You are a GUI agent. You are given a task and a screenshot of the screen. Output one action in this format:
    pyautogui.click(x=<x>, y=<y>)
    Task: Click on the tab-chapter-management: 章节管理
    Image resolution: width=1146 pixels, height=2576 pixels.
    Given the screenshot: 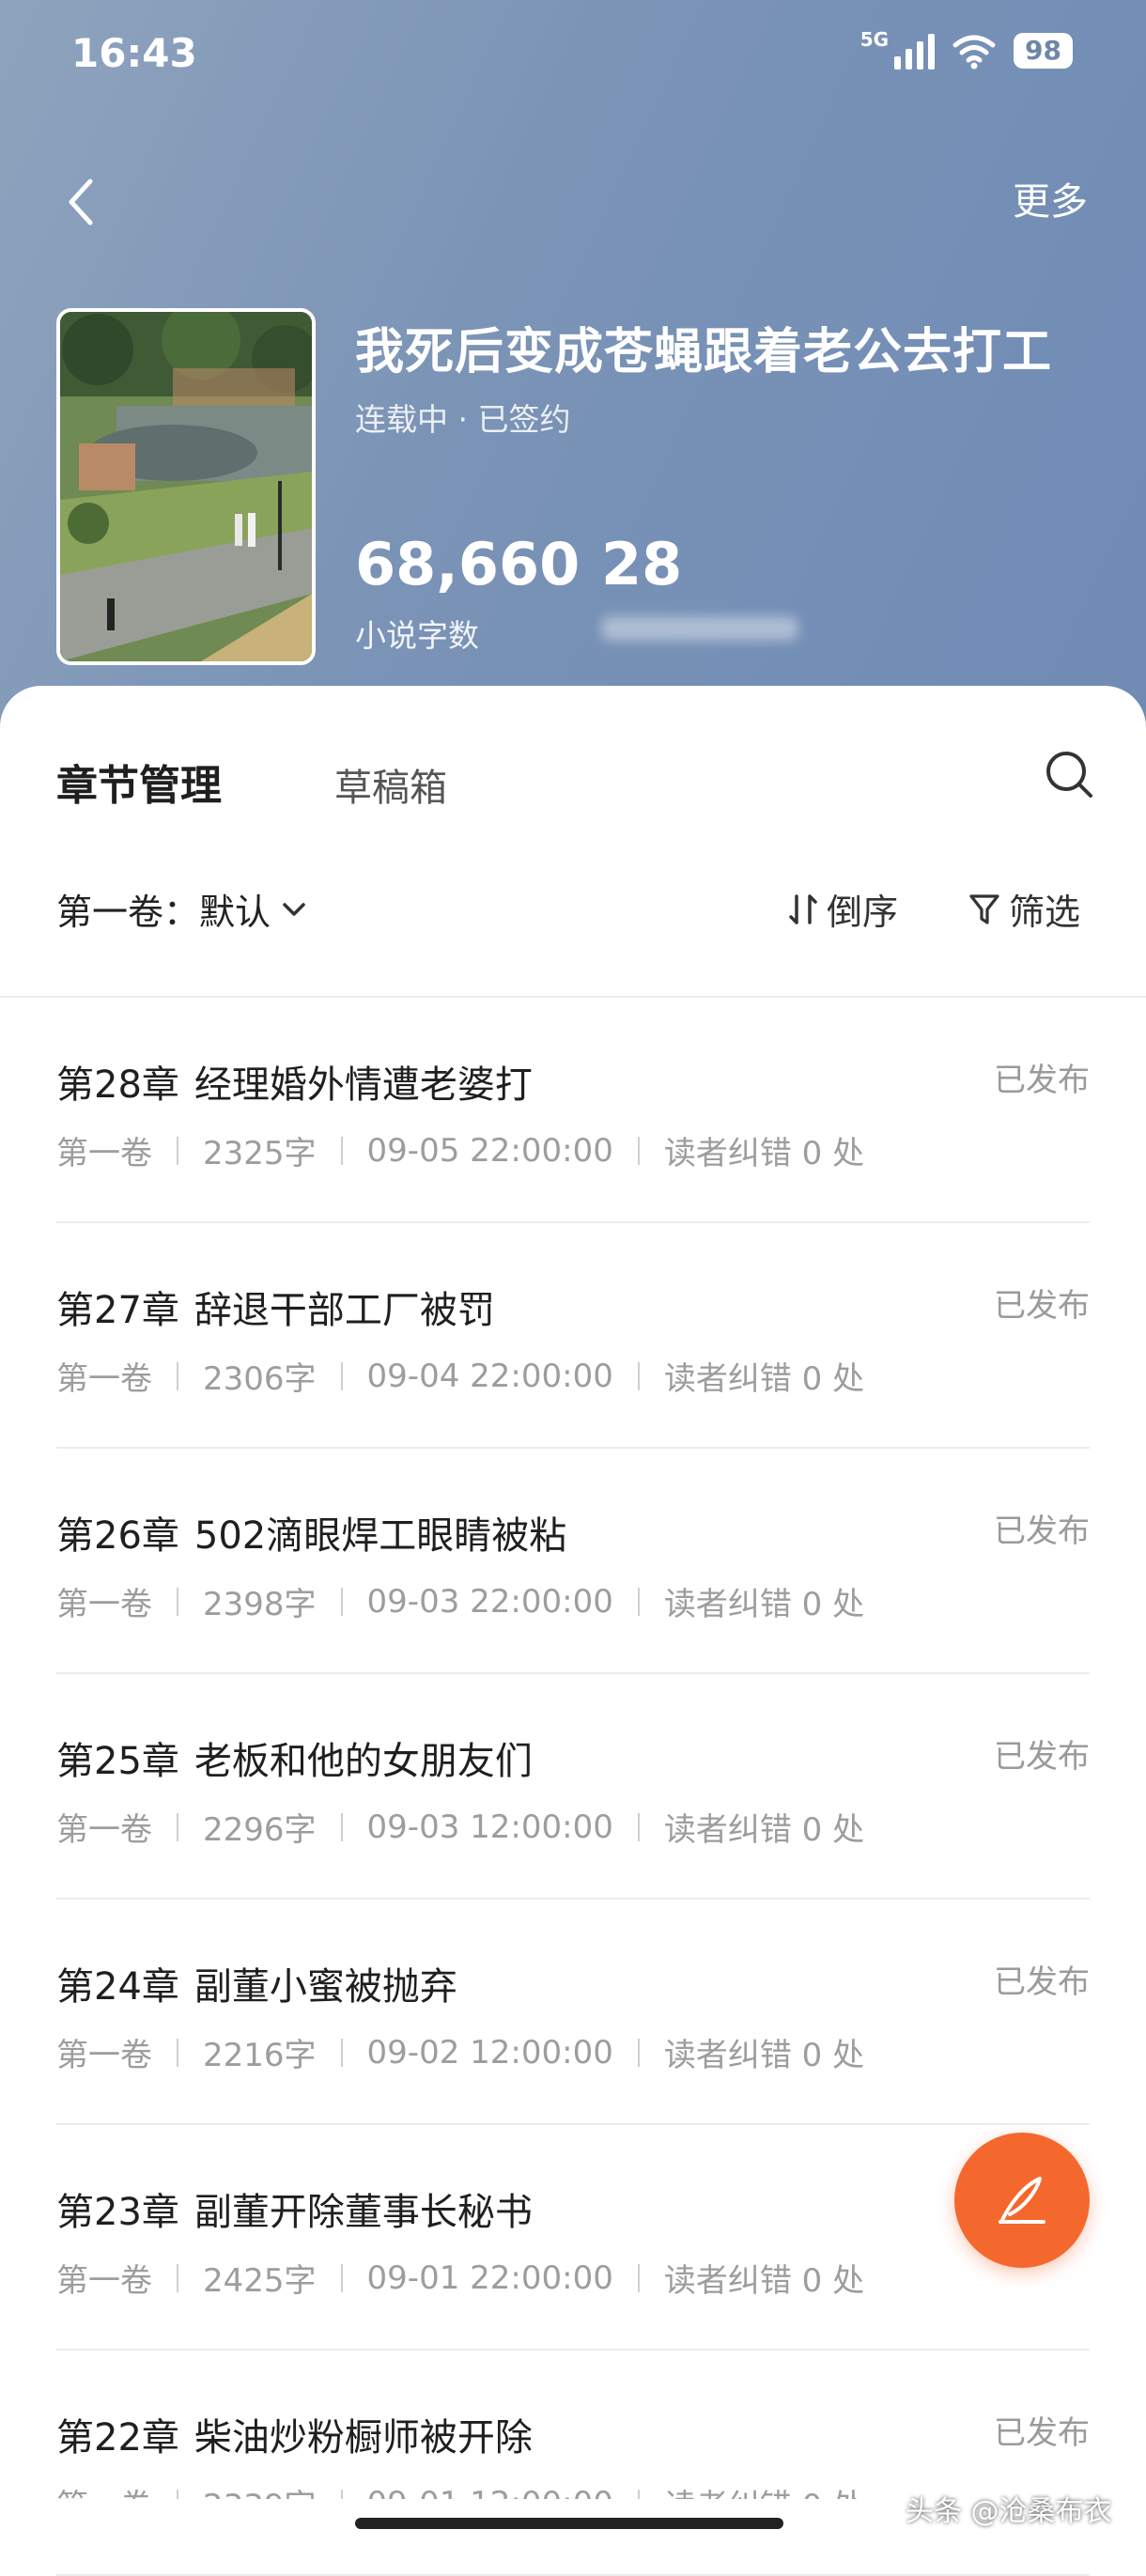 What is the action you would take?
    pyautogui.click(x=139, y=782)
    